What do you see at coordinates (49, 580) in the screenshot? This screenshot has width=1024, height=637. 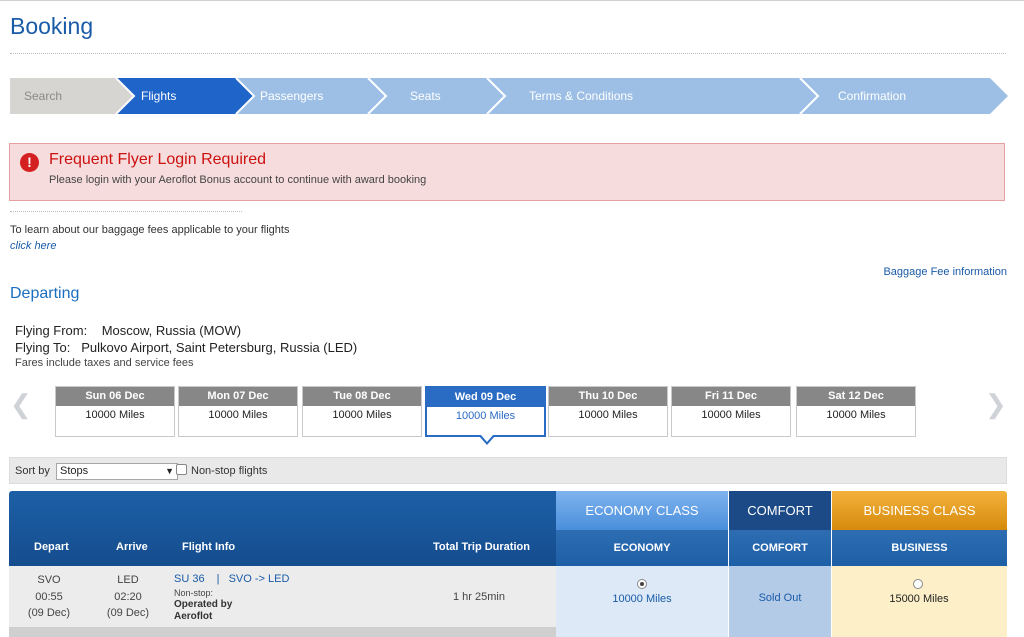 I see `depart-code: SVO` at bounding box center [49, 580].